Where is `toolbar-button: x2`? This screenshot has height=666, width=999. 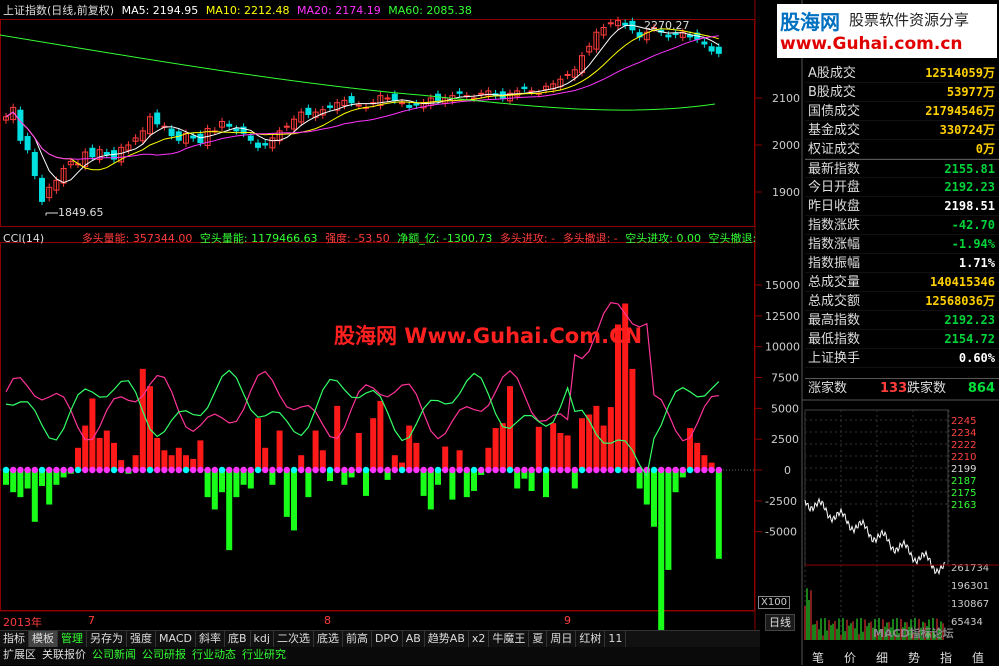 toolbar-button: x2 is located at coordinates (479, 639).